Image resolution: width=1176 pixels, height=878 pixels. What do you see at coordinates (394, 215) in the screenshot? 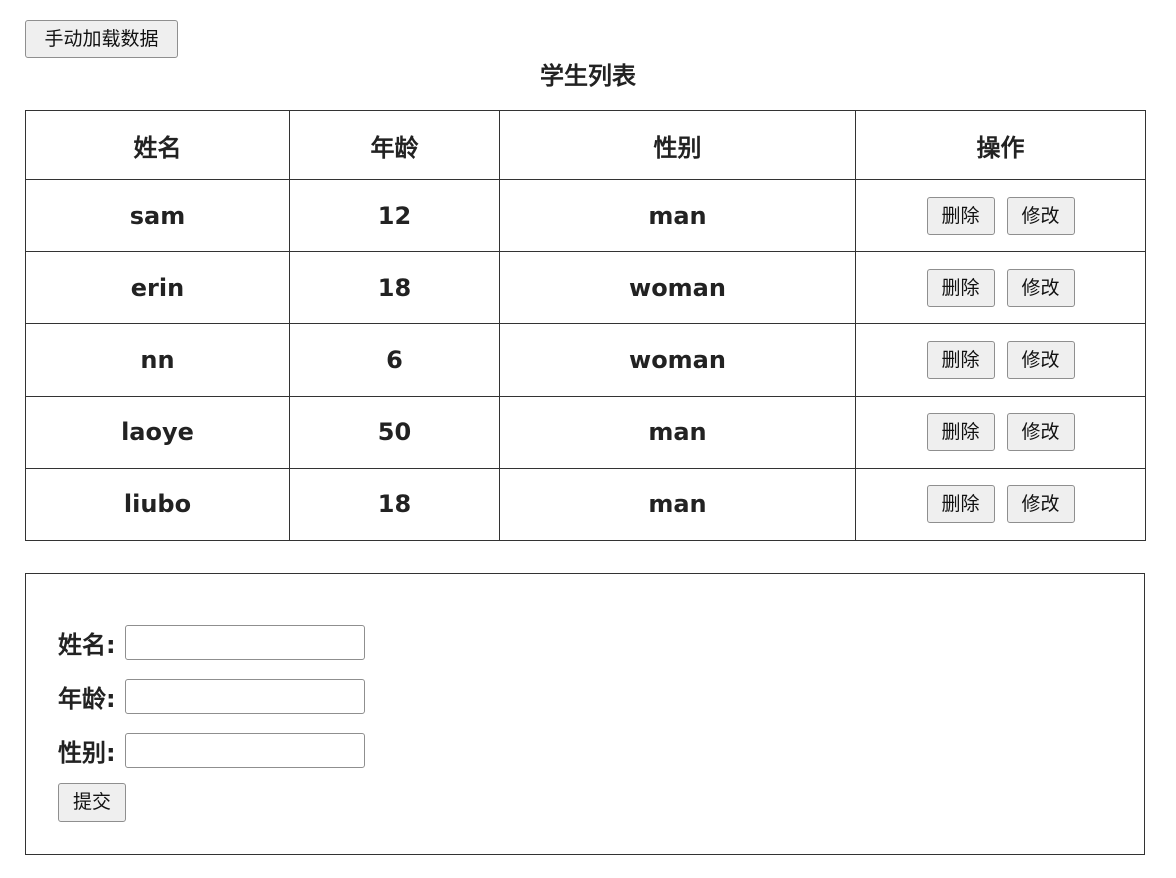
I see `cell-age: 12` at bounding box center [394, 215].